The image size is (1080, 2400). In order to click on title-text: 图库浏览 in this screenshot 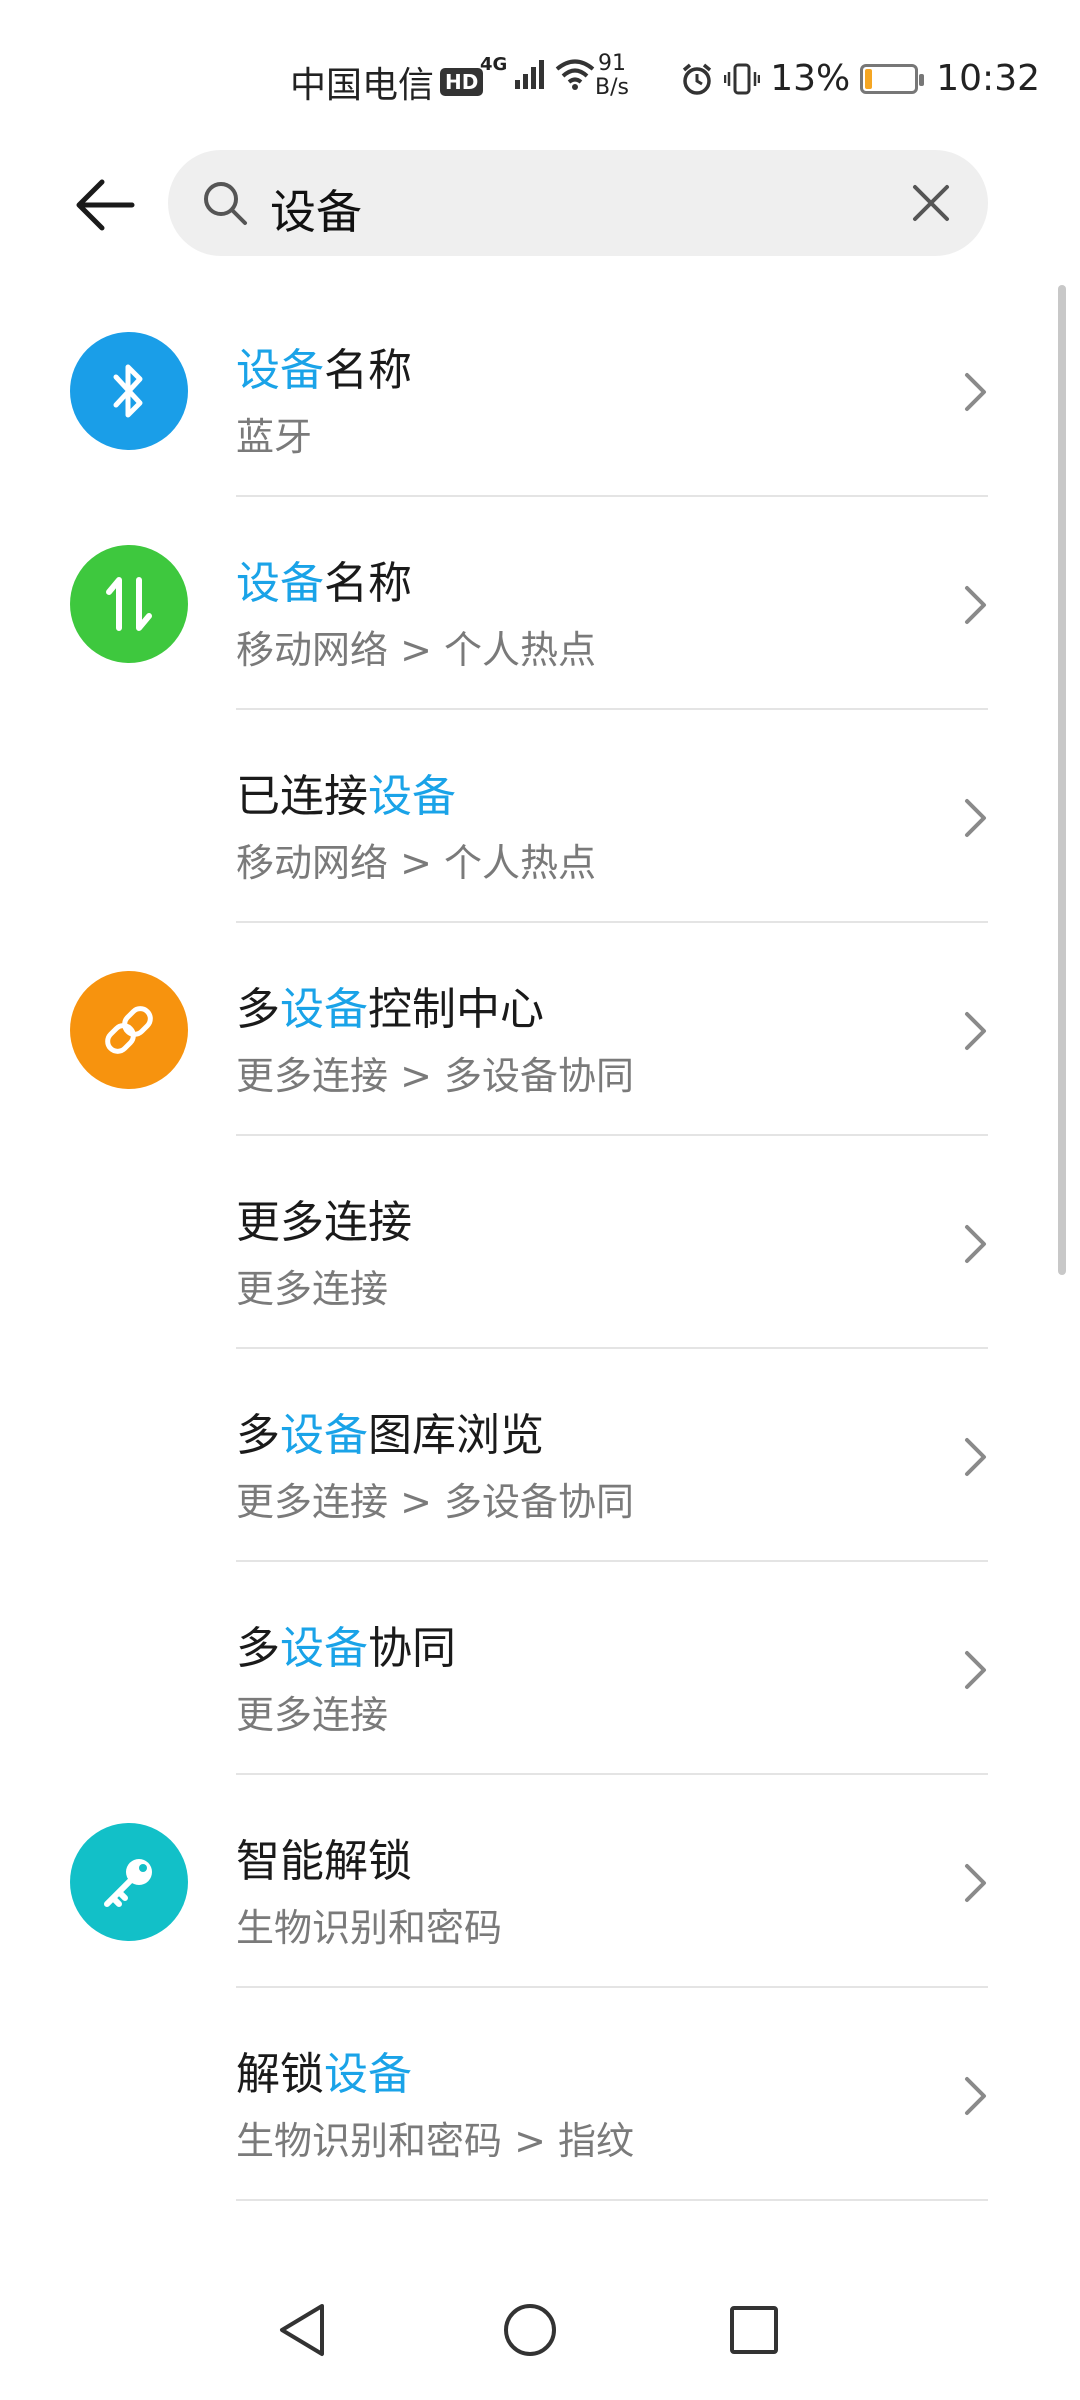, I will do `click(456, 1435)`.